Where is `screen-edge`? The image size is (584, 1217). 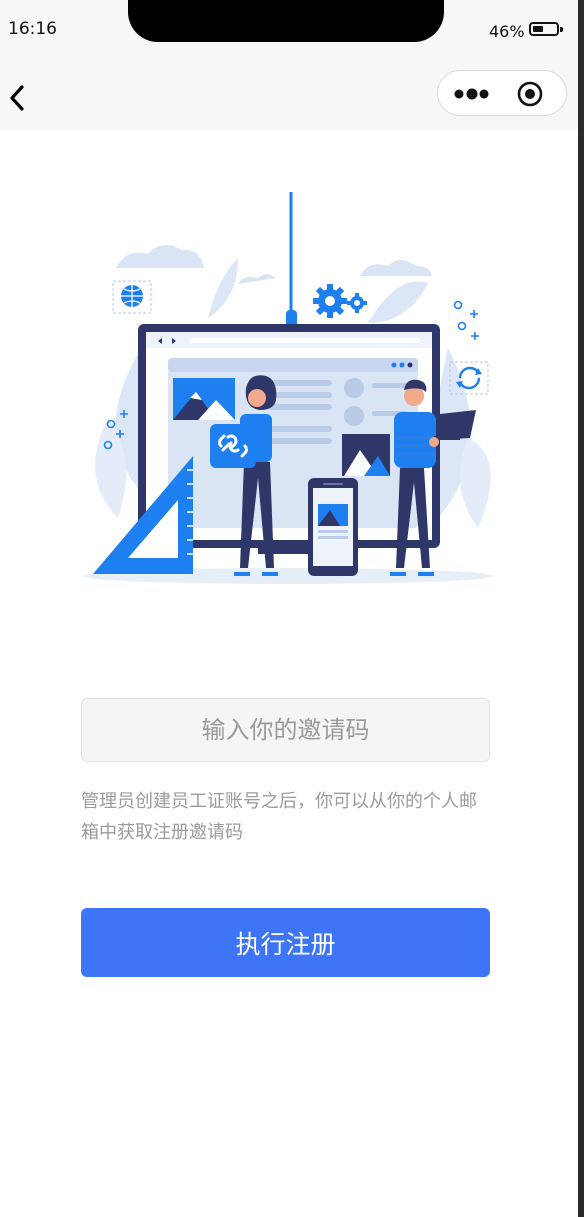
screen-edge is located at coordinates (581, 608).